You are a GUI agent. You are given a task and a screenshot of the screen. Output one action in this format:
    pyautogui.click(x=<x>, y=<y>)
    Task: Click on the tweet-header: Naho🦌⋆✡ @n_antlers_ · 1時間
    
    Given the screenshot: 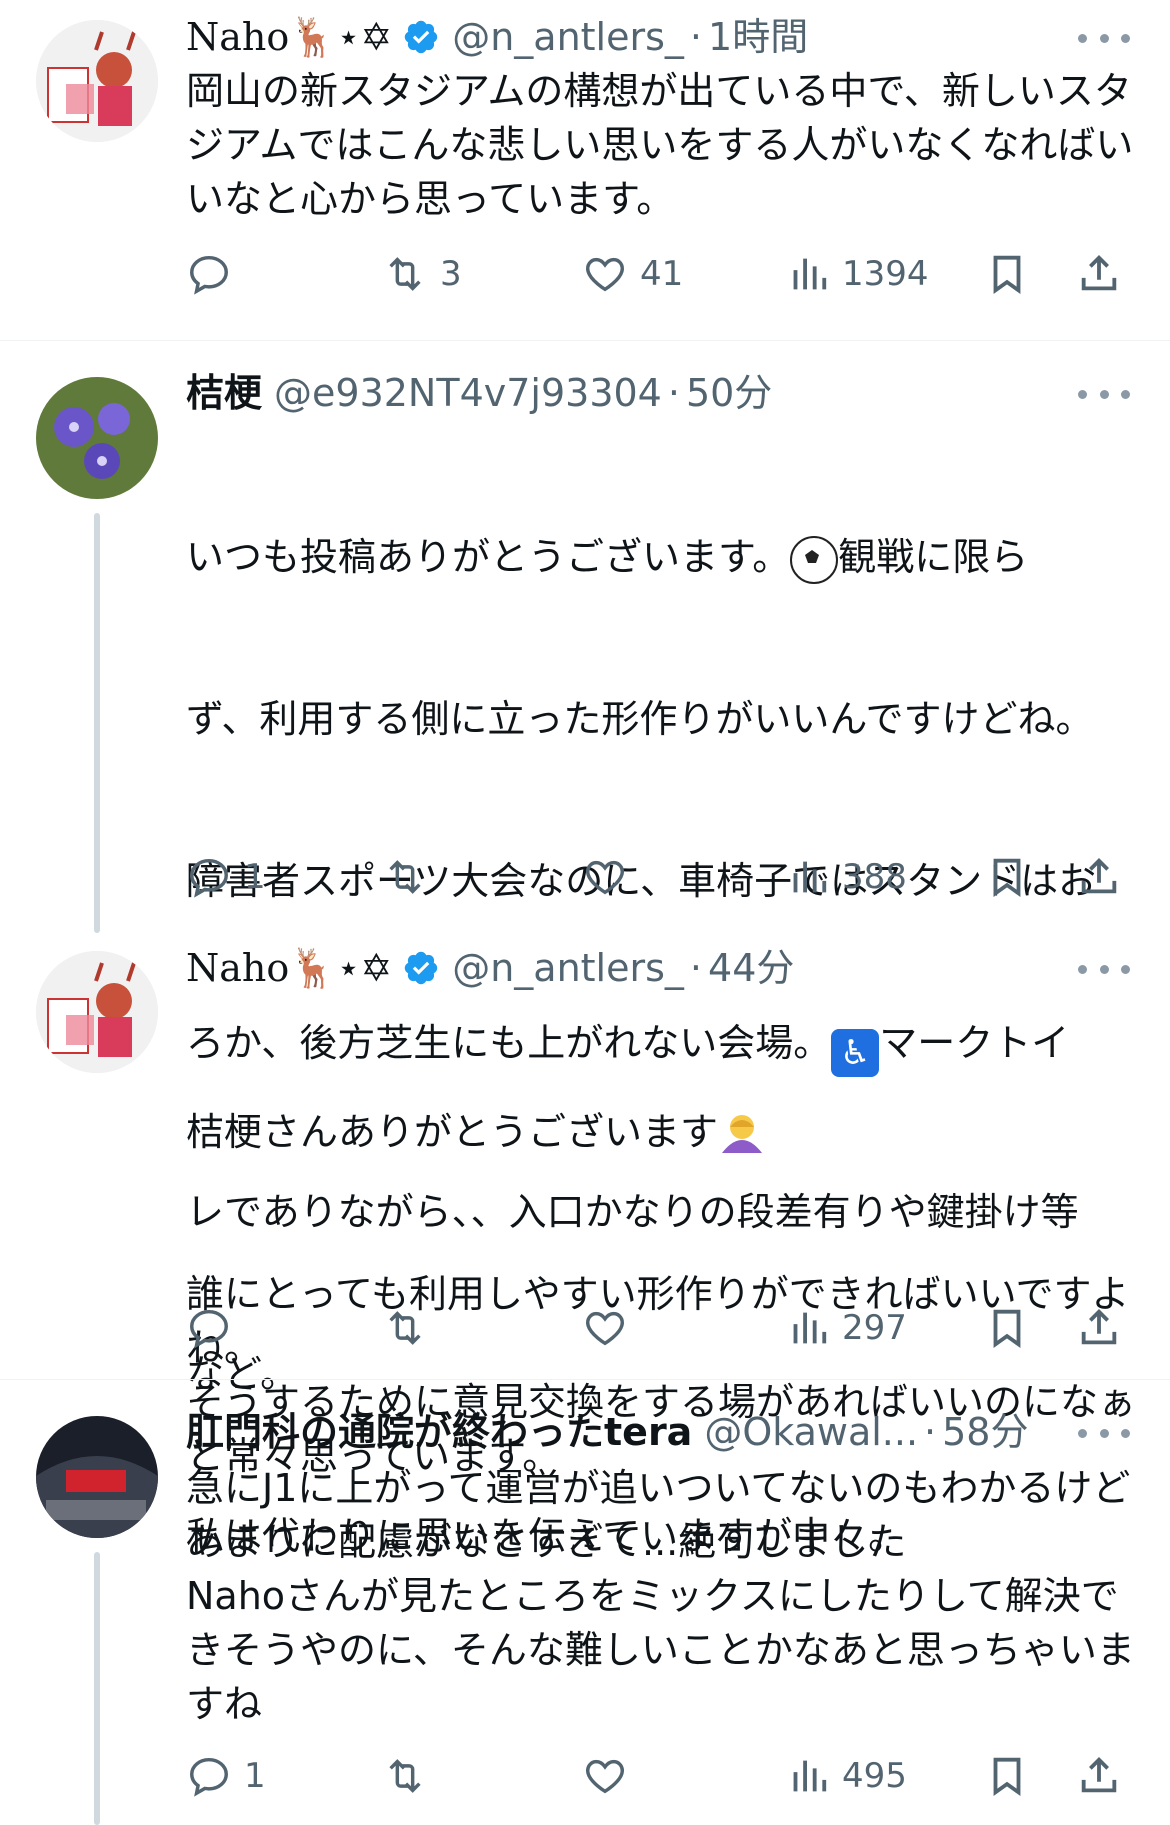 What is the action you would take?
    pyautogui.click(x=648, y=37)
    